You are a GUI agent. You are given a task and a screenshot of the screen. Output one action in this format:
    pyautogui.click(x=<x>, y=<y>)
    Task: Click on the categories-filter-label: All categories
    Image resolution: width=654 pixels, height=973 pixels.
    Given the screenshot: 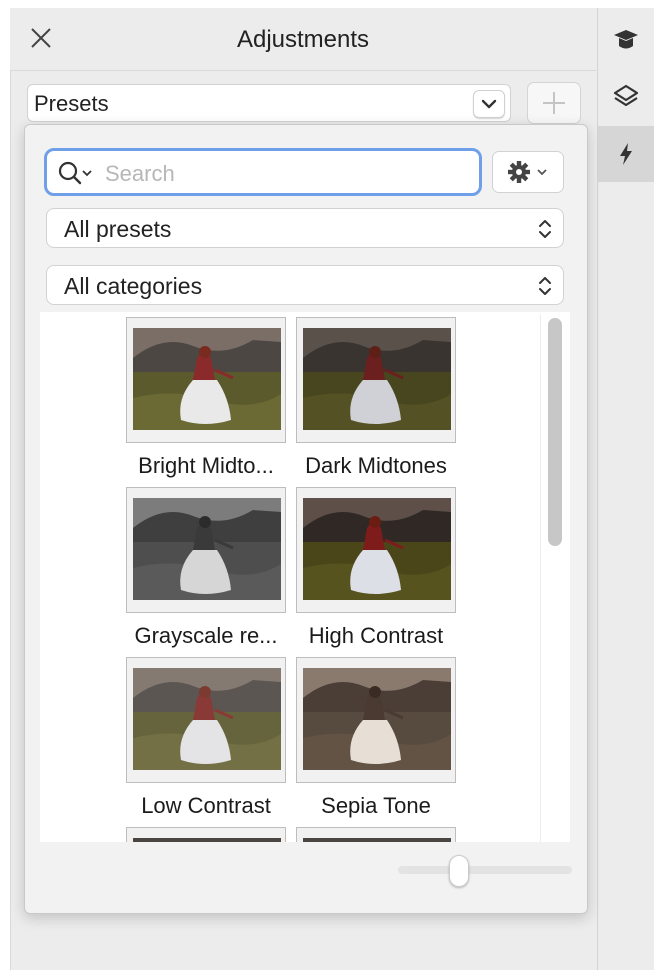 What is the action you would take?
    pyautogui.click(x=133, y=286)
    